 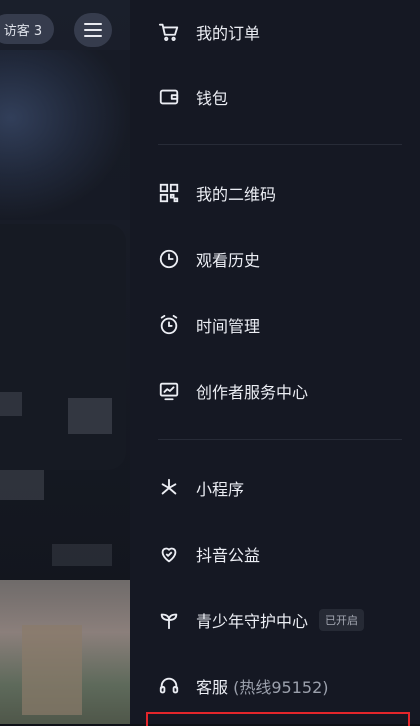 I want to click on menu-item-label: 青少年守护中心, so click(x=252, y=621).